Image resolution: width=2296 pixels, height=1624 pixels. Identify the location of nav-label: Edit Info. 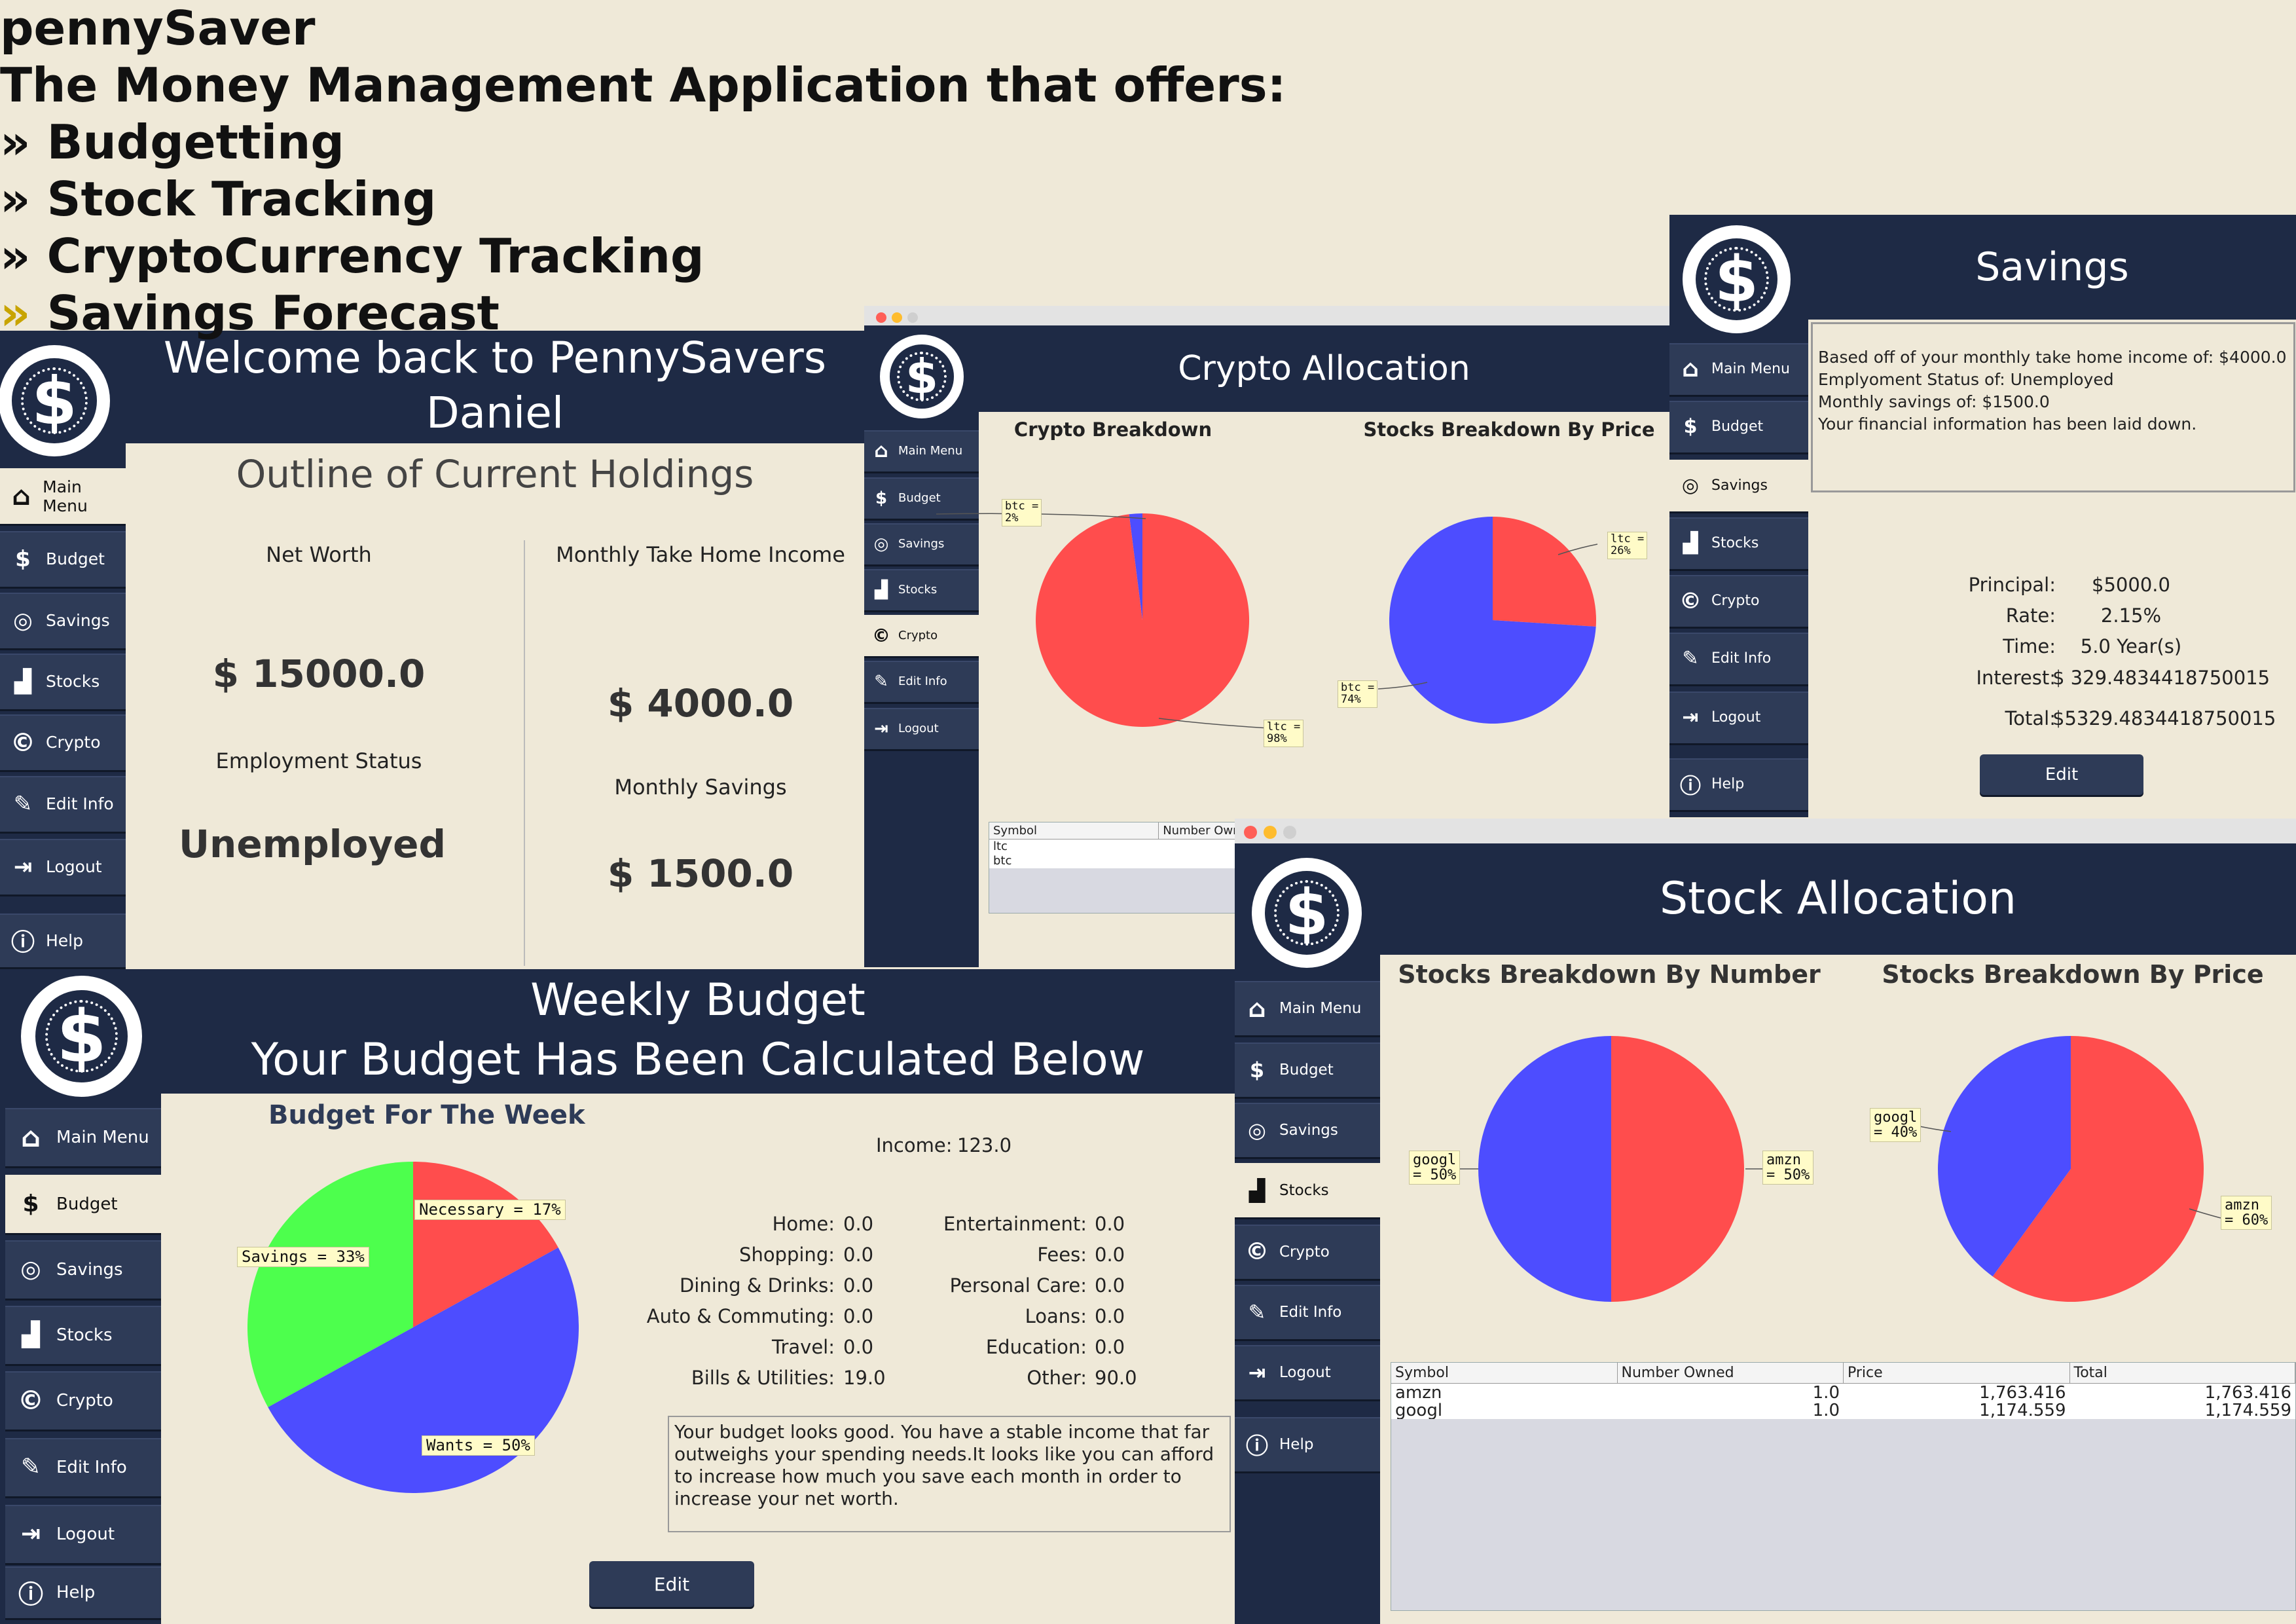
(91, 1467).